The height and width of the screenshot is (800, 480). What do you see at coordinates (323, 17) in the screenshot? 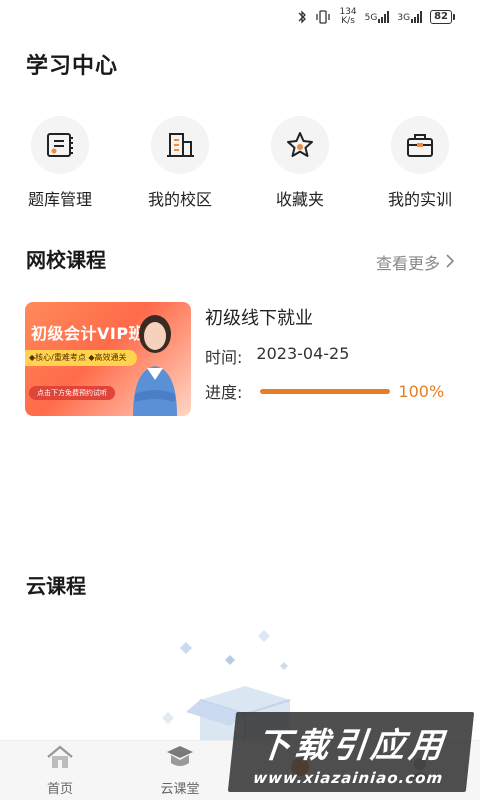
I see `vibrate-icon` at bounding box center [323, 17].